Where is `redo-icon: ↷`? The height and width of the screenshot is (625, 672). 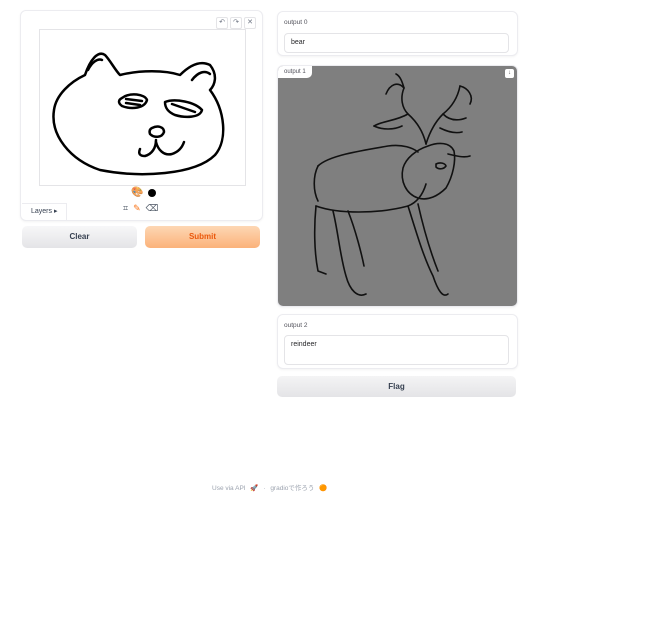 redo-icon: ↷ is located at coordinates (236, 23).